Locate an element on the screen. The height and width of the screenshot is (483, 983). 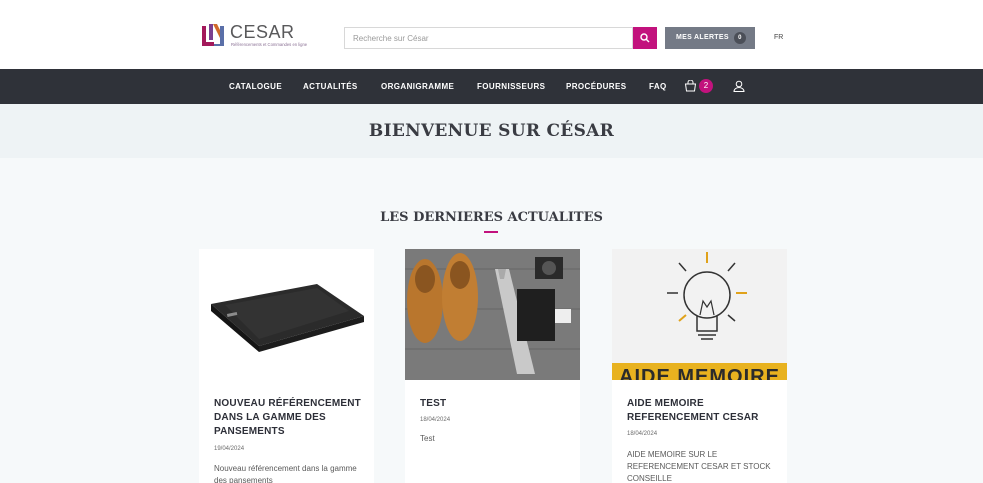
shopping-bag-icon is located at coordinates (690, 86).